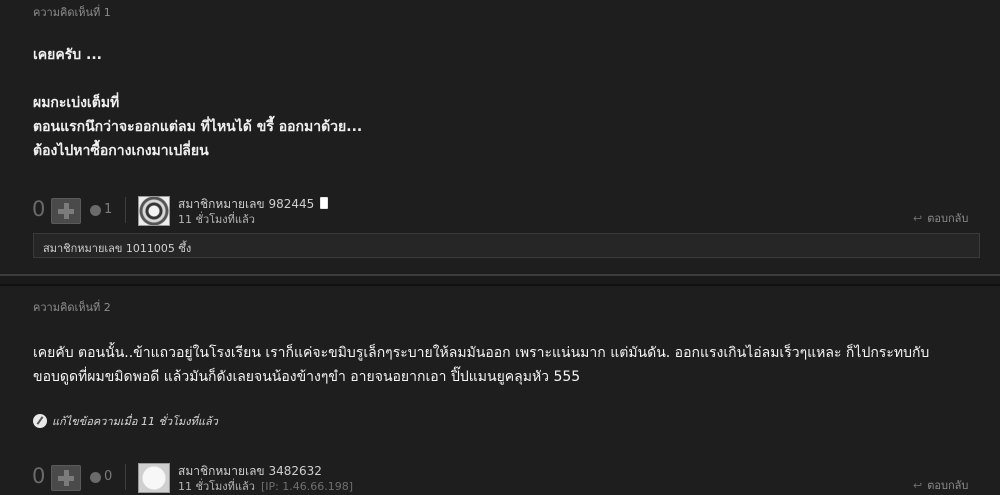 This screenshot has height=495, width=1000. Describe the element at coordinates (108, 209) in the screenshot. I see `emotion-count: 1` at that location.